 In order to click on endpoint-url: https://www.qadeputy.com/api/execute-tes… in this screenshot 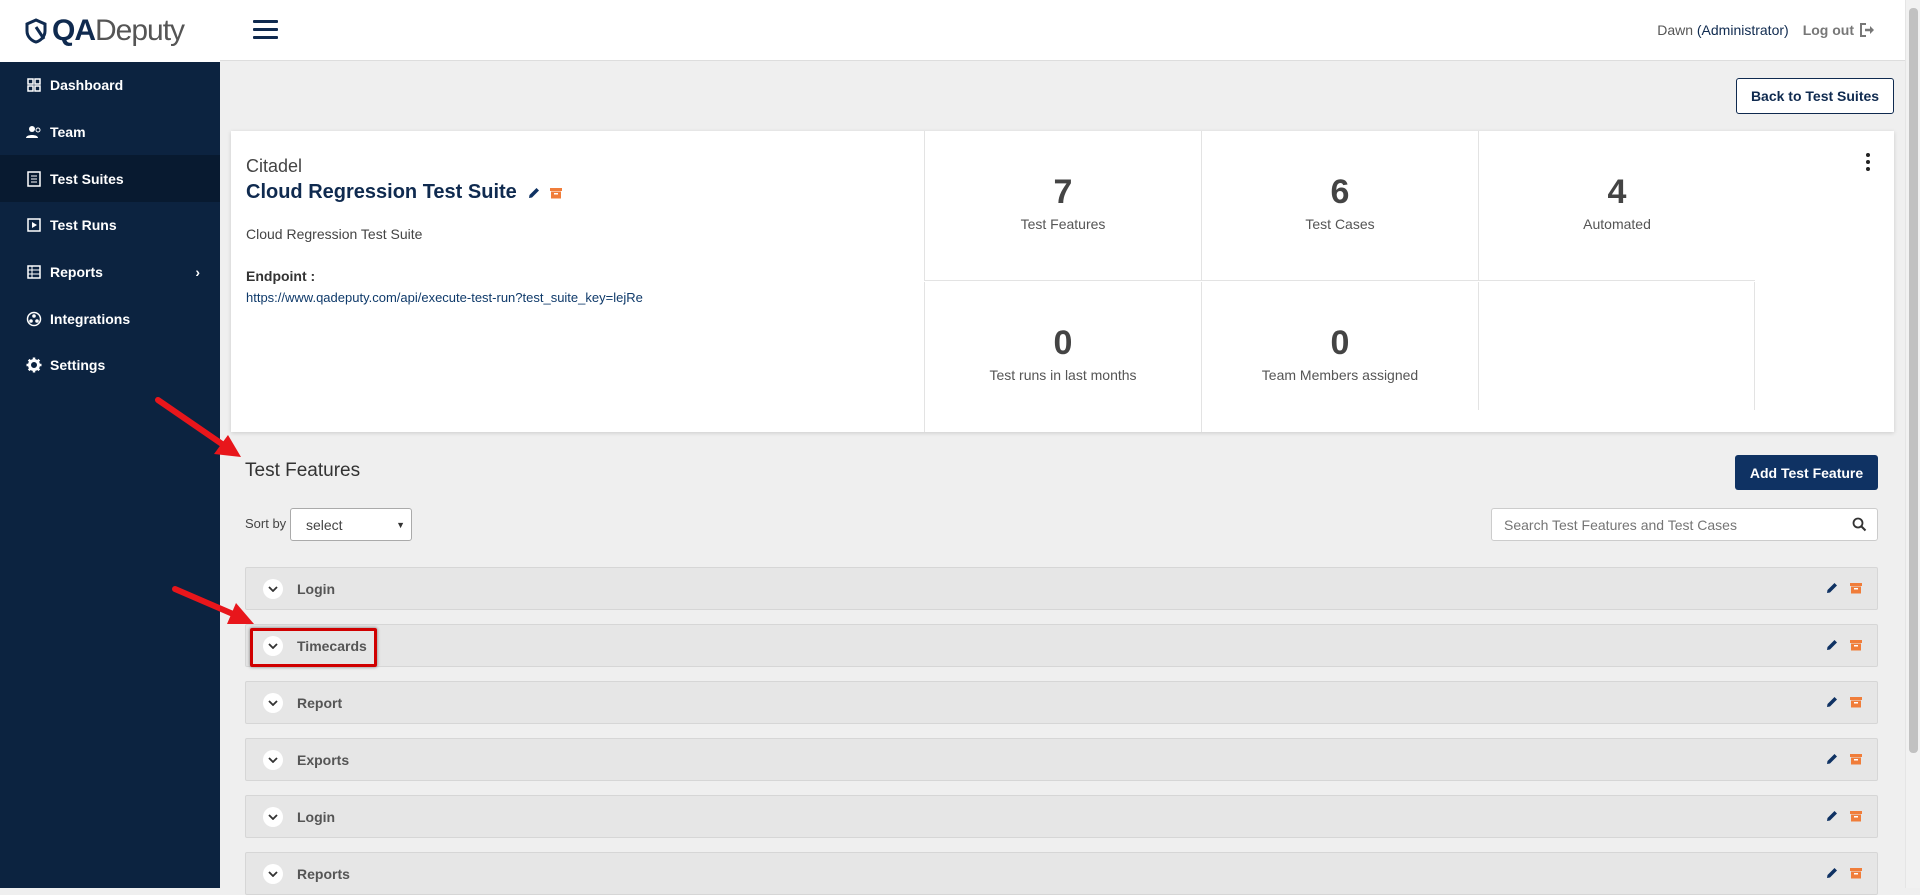, I will do `click(586, 297)`.